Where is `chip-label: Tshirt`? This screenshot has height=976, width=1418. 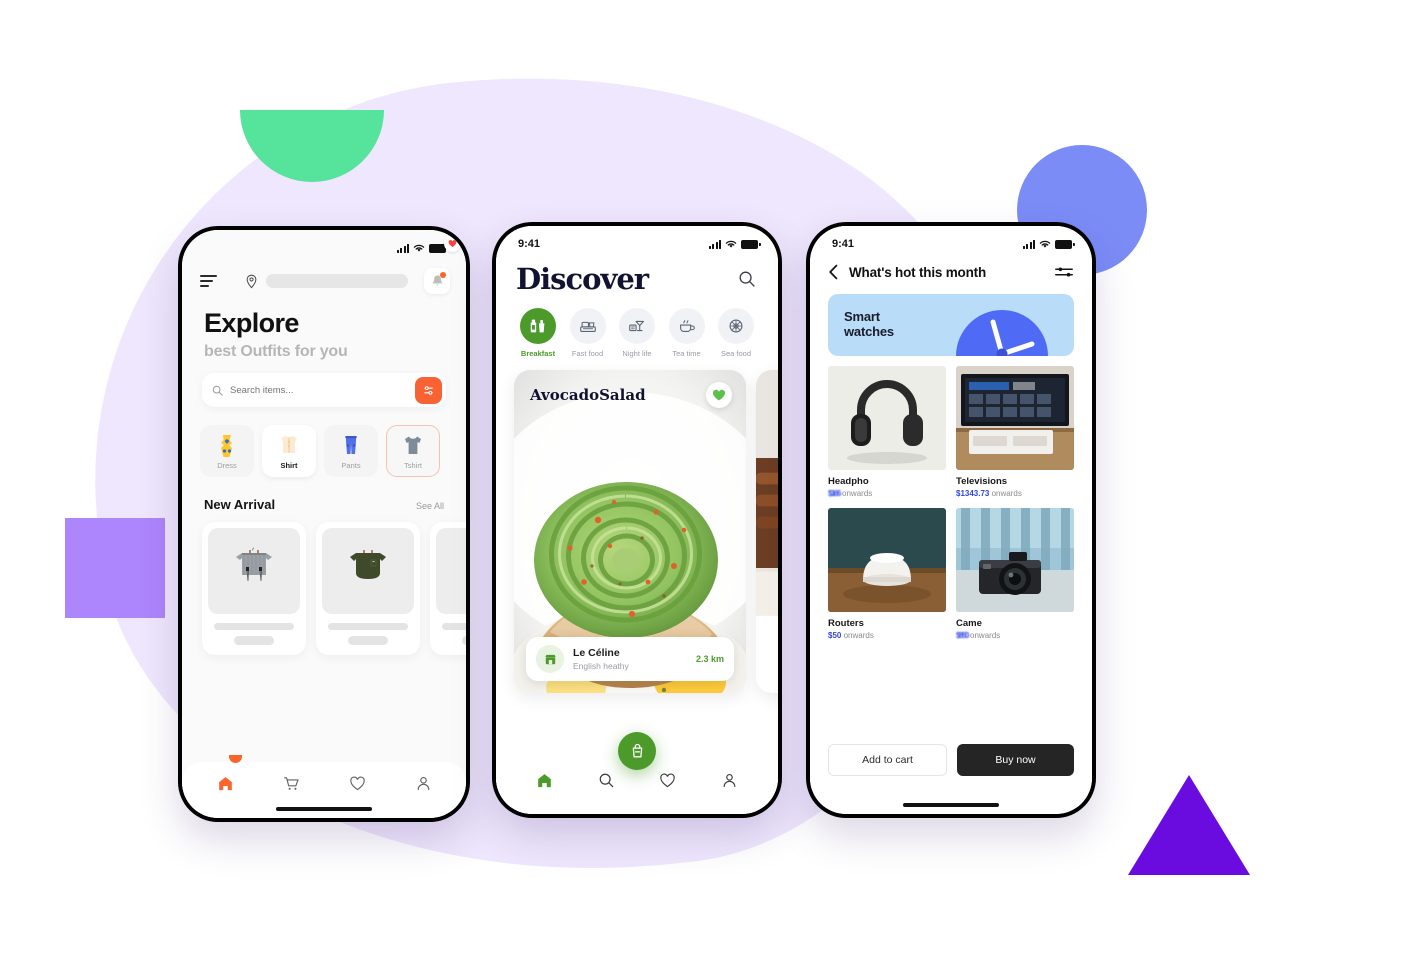
chip-label: Tshirt is located at coordinates (413, 465).